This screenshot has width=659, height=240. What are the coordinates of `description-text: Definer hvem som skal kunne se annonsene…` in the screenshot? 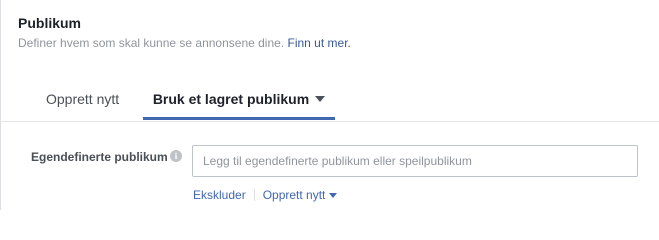 It's located at (151, 43).